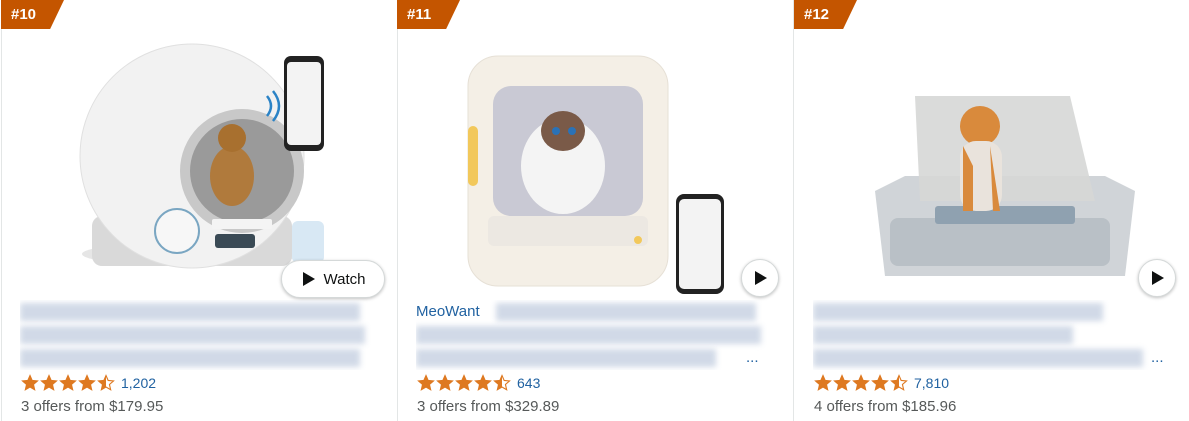 The width and height of the screenshot is (1189, 421). Describe the element at coordinates (32, 14) in the screenshot. I see `rank-badge: #10` at that location.